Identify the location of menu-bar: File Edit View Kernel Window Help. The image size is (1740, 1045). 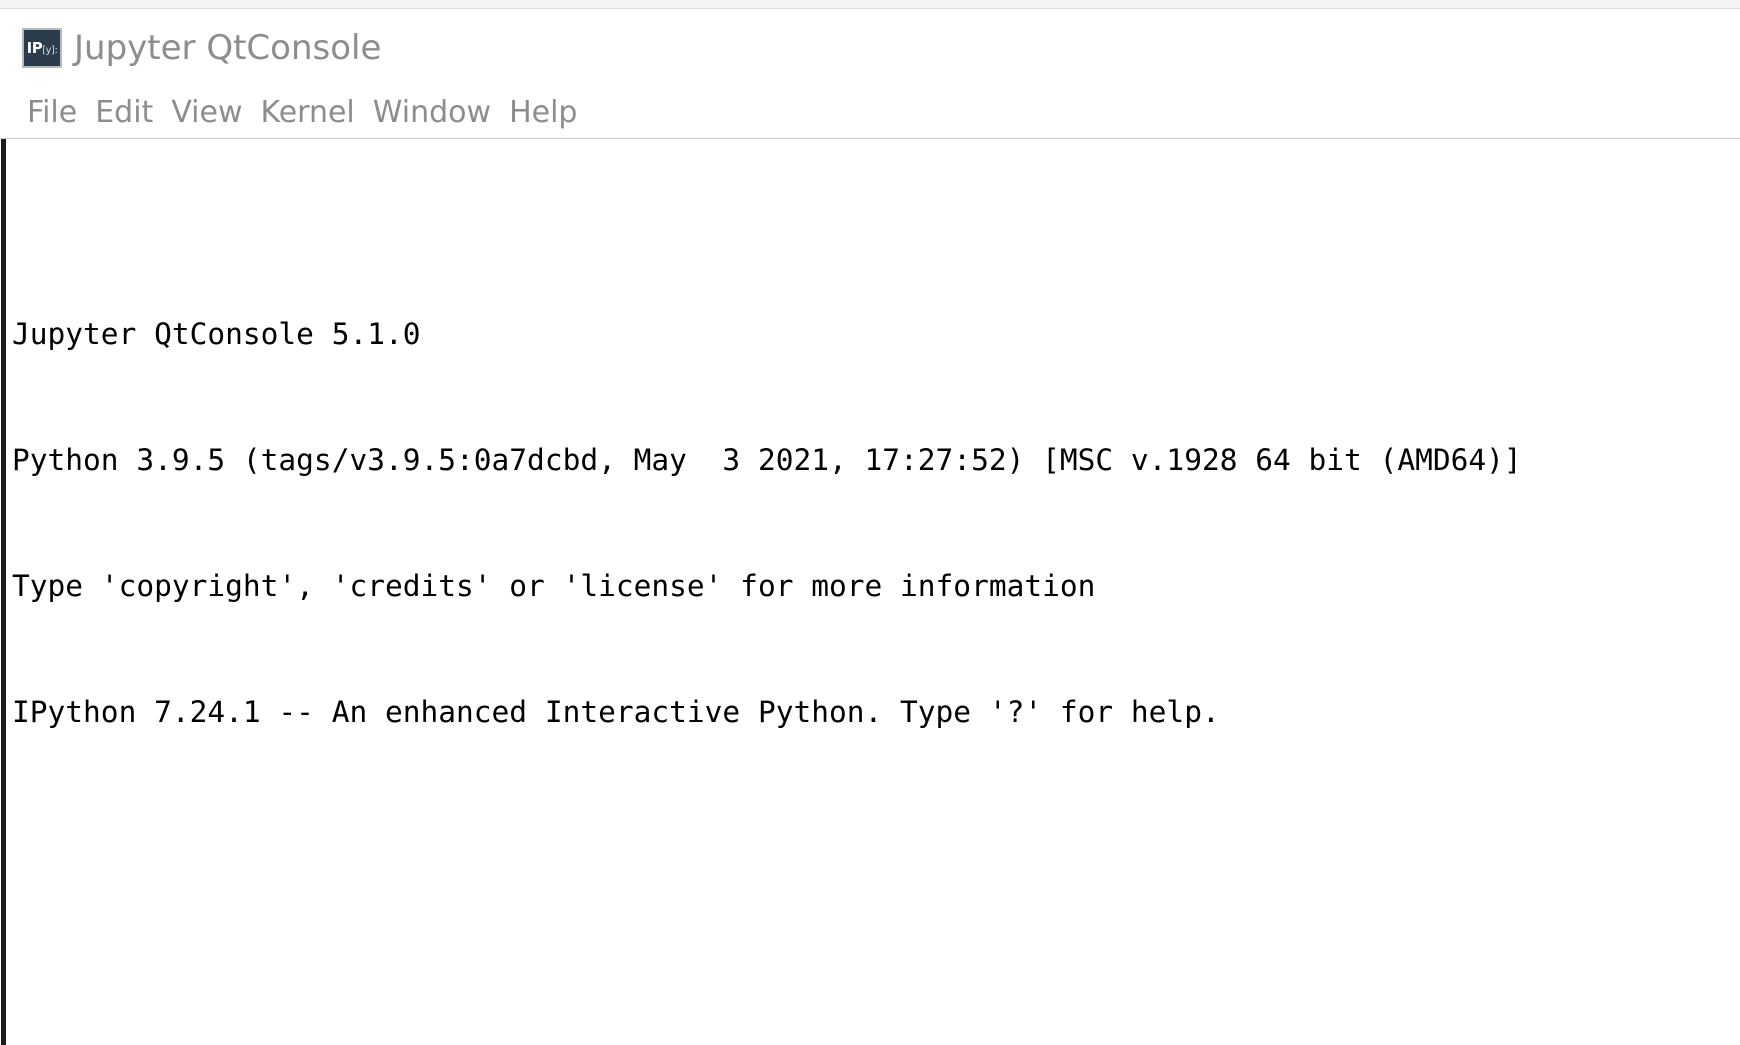
(870, 113).